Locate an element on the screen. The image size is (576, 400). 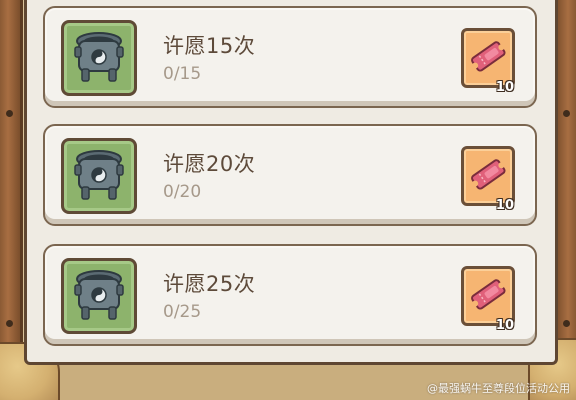
quest-title: 许愿20次 is located at coordinates (209, 164).